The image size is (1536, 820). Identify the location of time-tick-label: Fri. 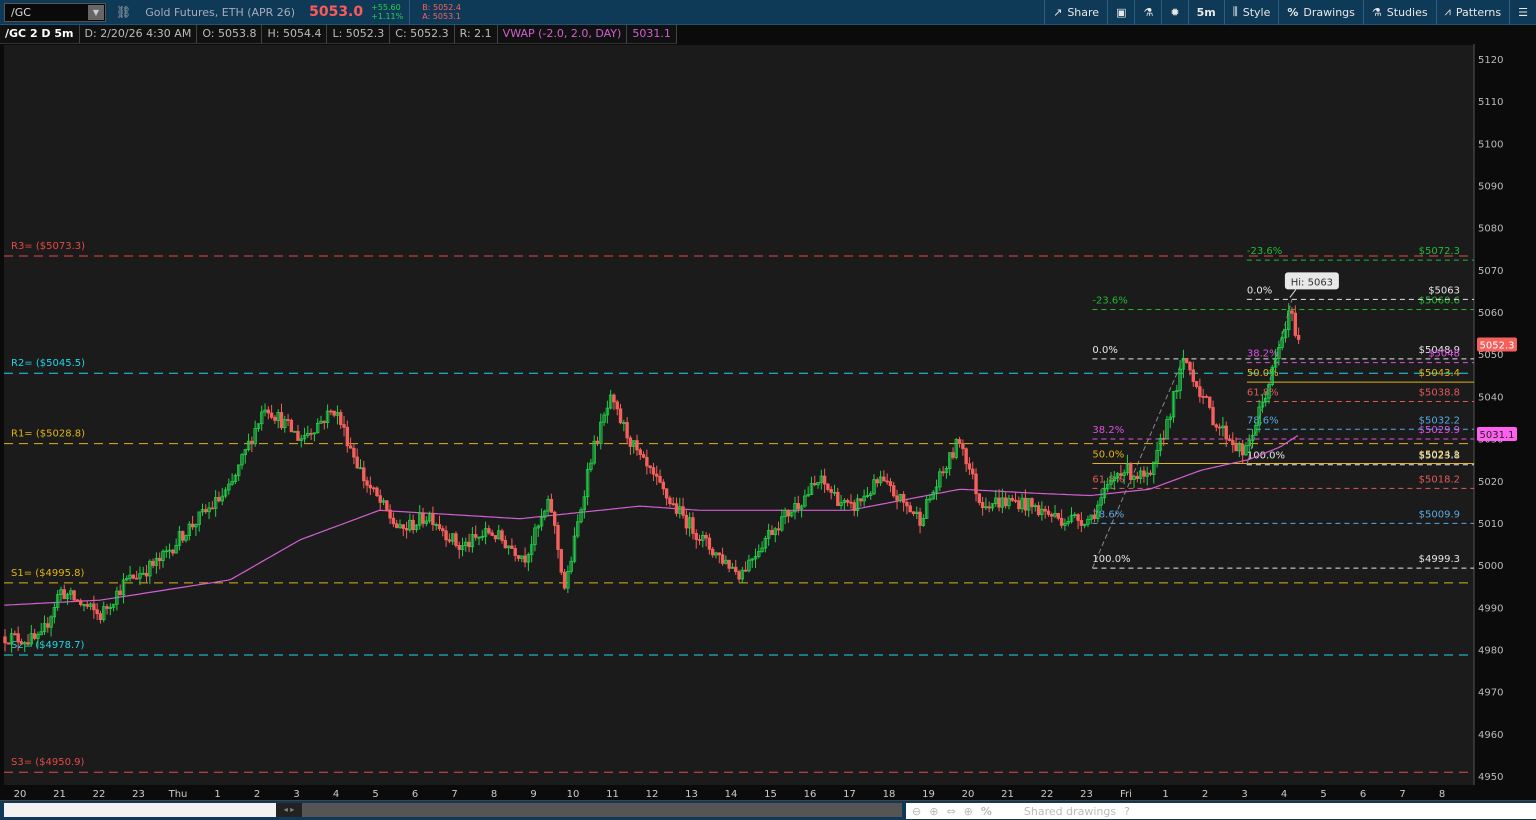
(1126, 794).